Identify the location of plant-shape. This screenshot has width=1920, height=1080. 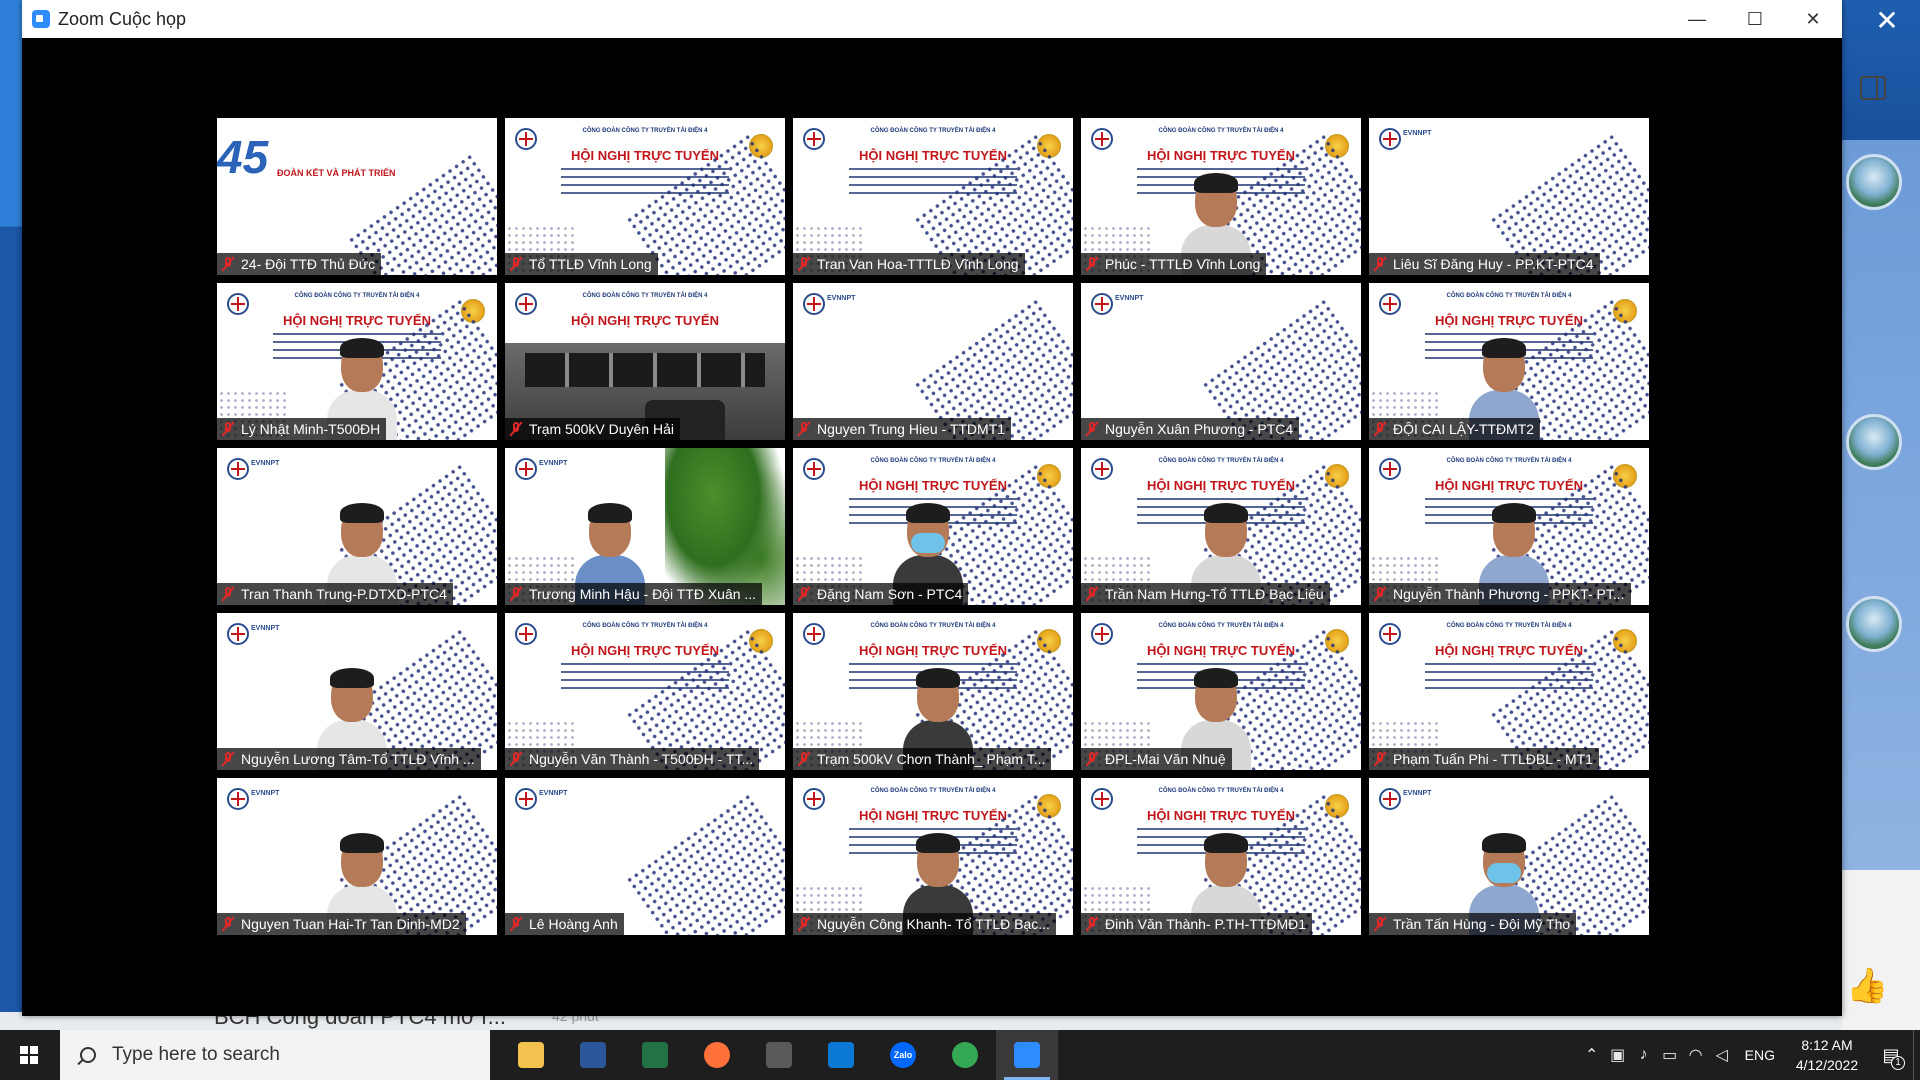
(725, 526).